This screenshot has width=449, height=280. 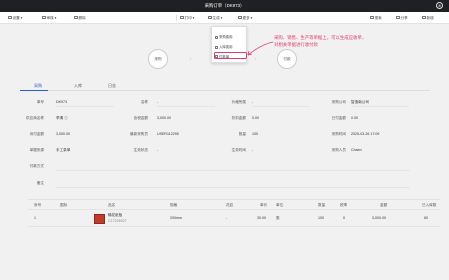 I want to click on table-header: 单价, so click(x=264, y=205).